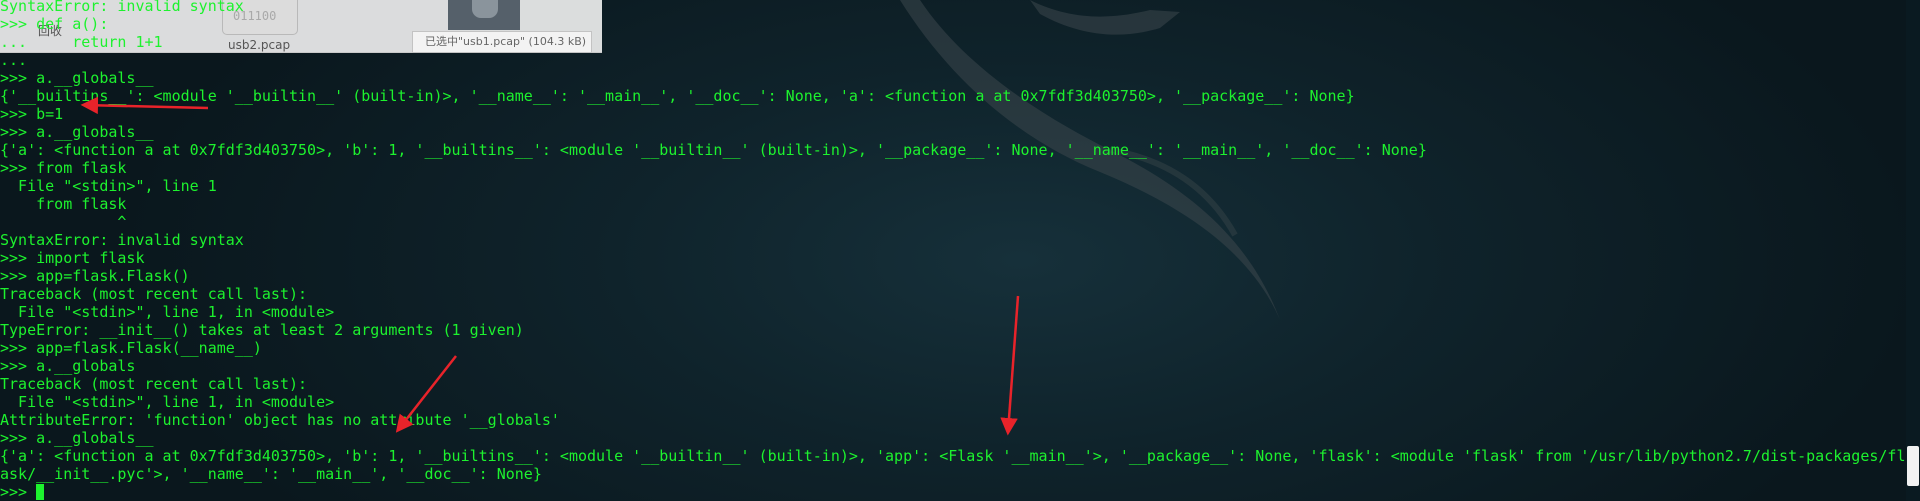  Describe the element at coordinates (1010, 365) in the screenshot. I see `annotation-arrow-app` at that location.